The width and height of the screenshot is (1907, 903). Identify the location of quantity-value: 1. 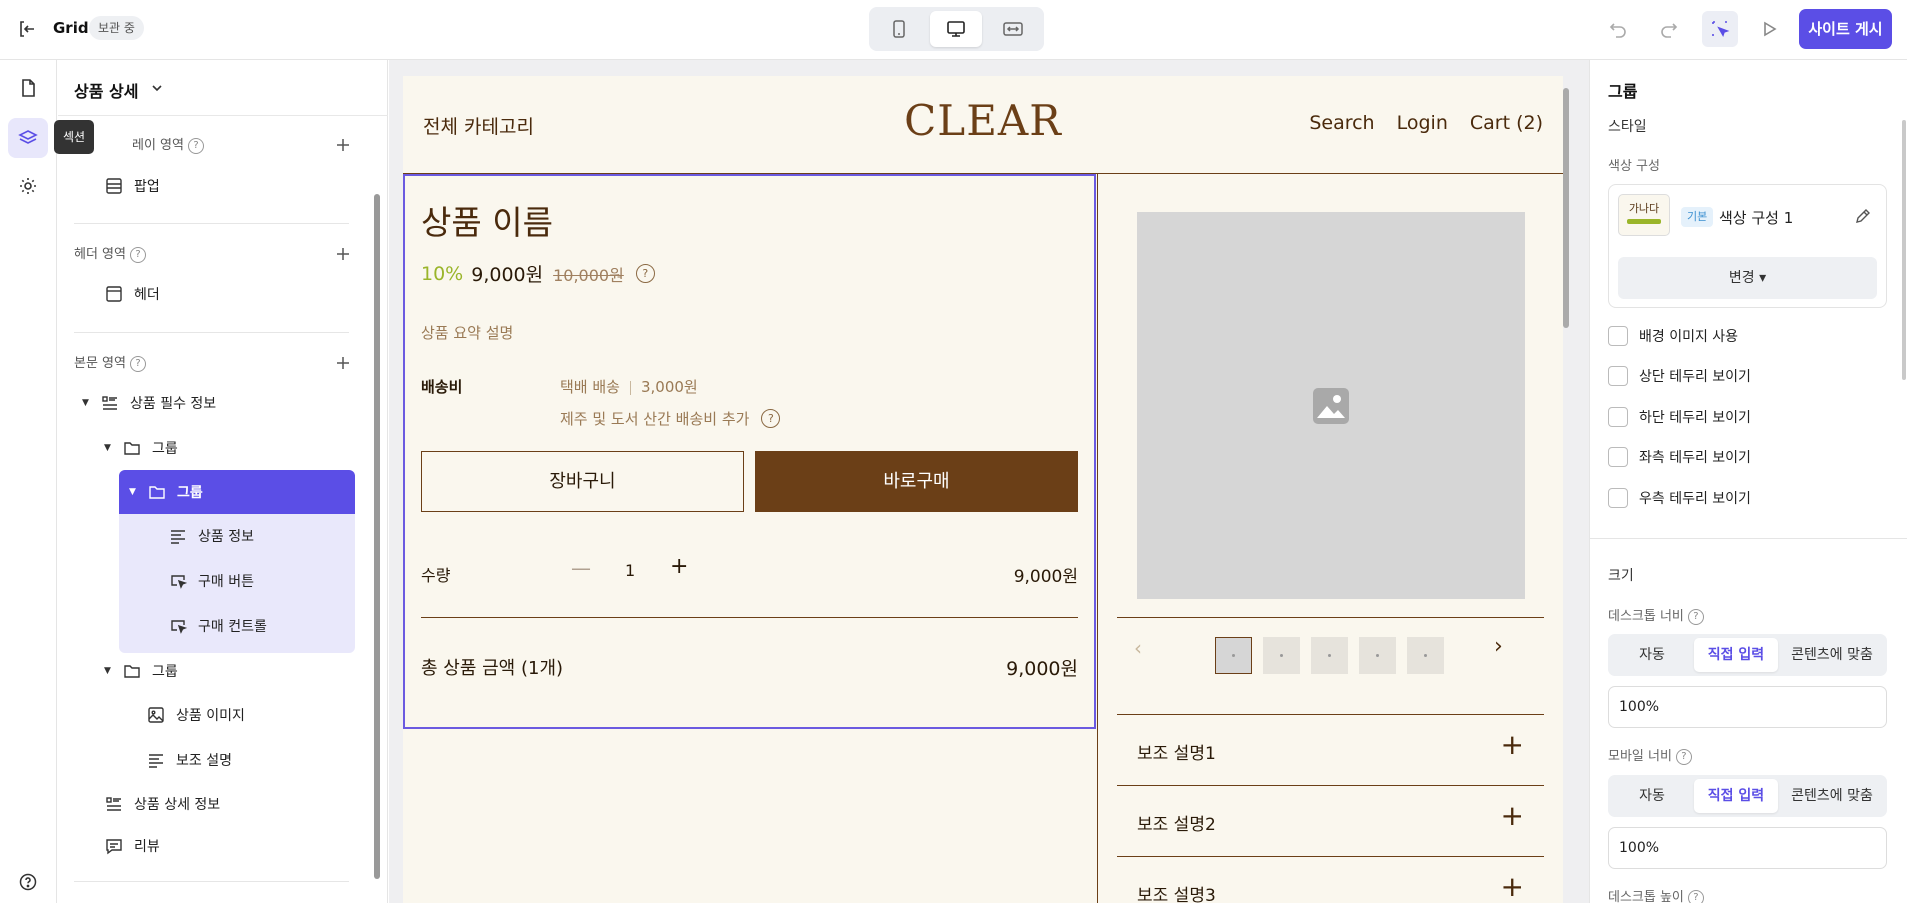
(630, 570).